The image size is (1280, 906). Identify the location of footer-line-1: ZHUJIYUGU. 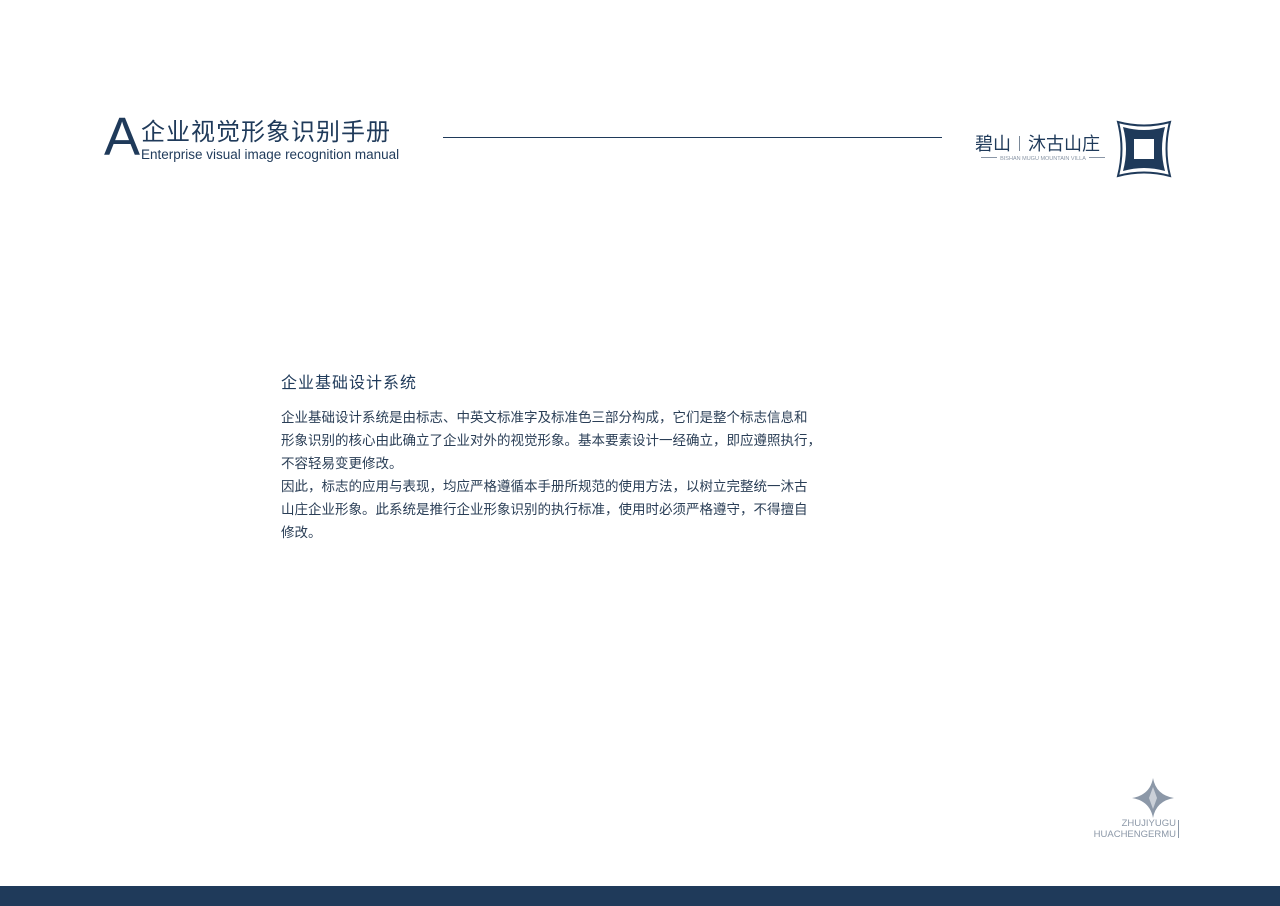
(1148, 823).